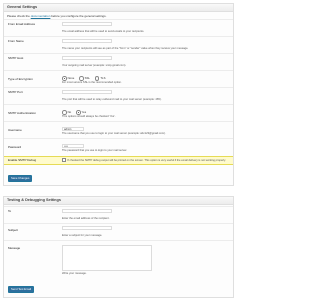 The width and height of the screenshot is (320, 300). I want to click on save-changes-button: Save Changes, so click(20, 178).